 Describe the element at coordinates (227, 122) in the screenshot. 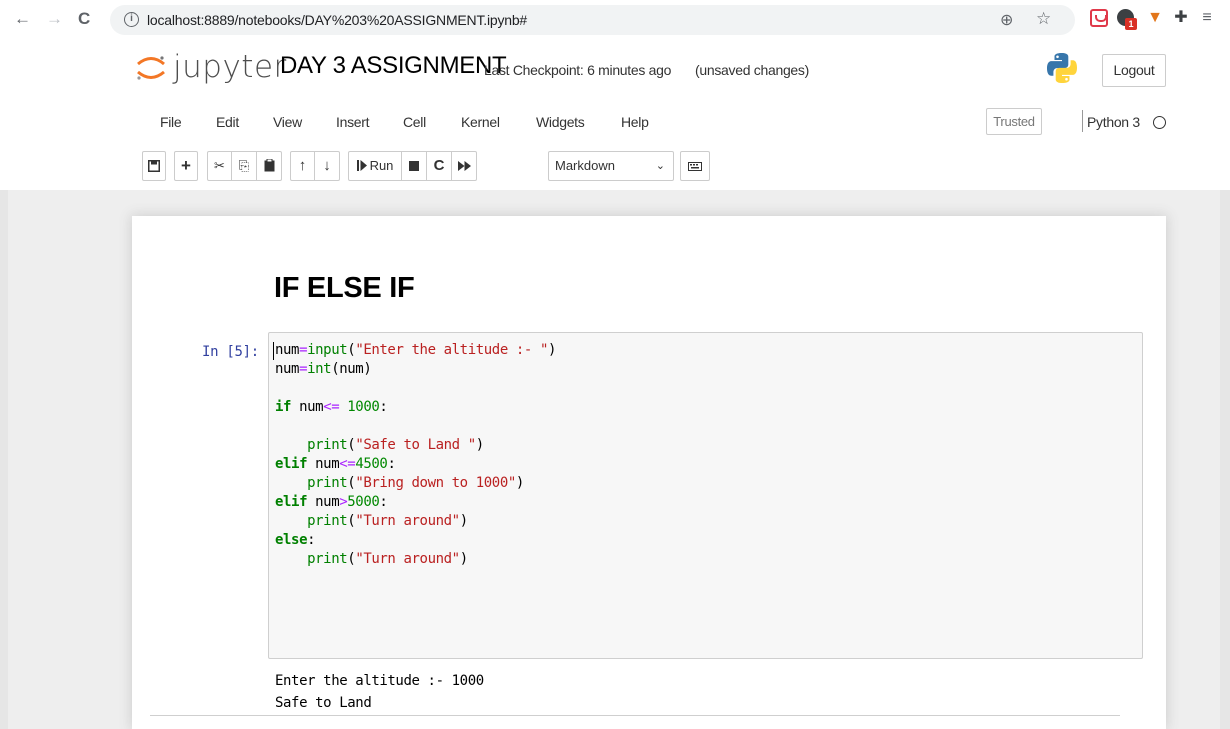

I see `menu-edit: Edit` at that location.